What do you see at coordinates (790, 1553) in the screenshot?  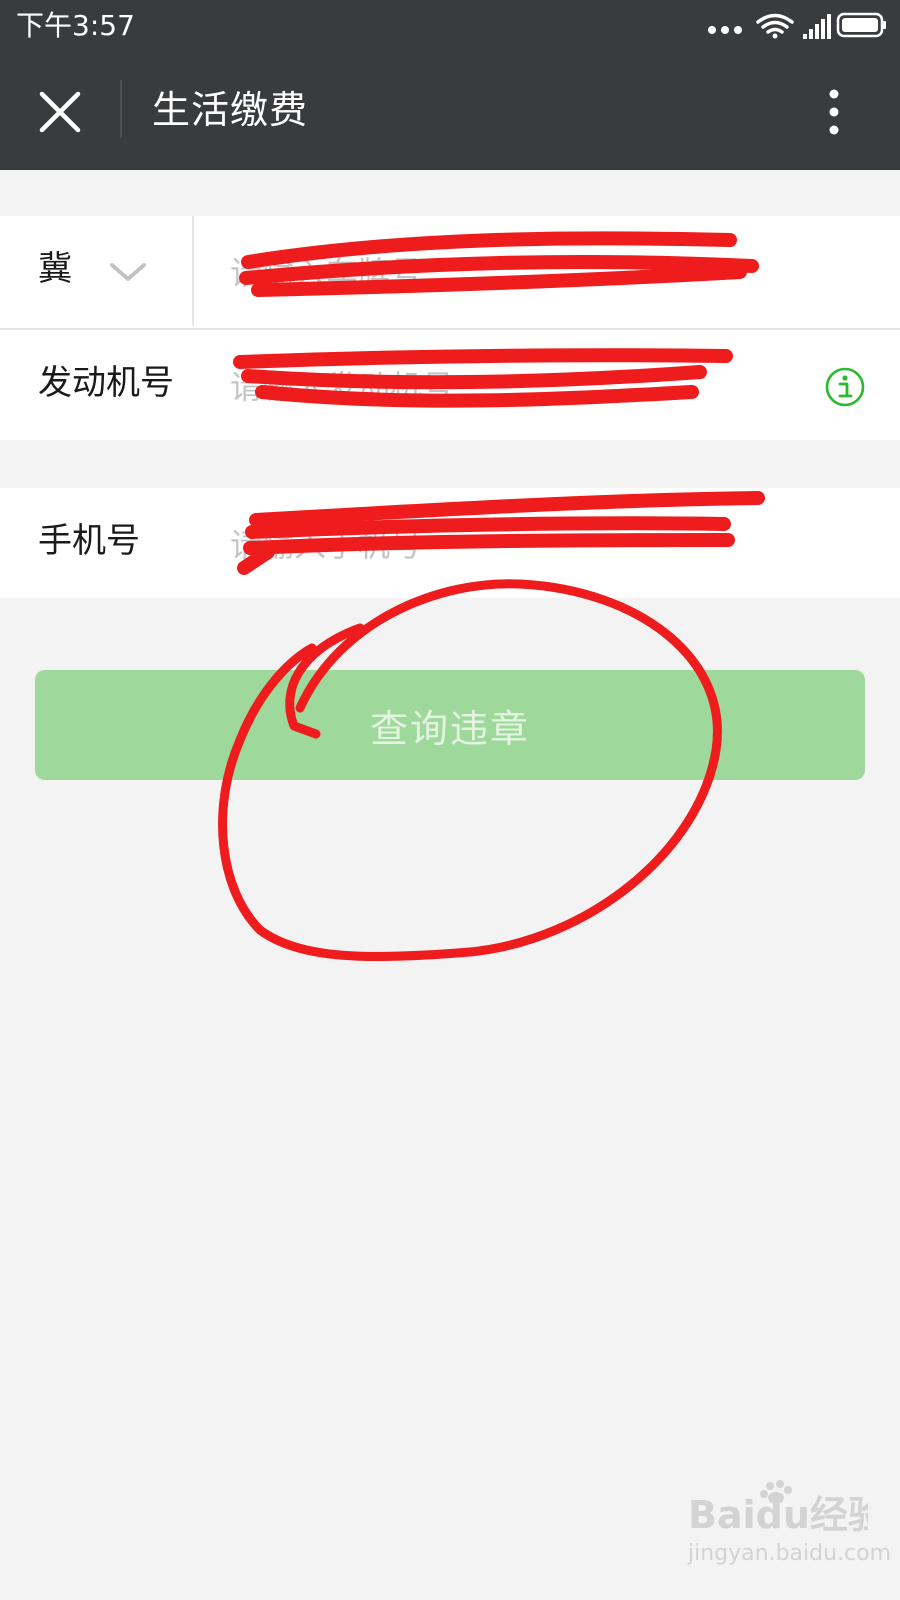 I see `watermark-url: jingyan.baidu.com` at bounding box center [790, 1553].